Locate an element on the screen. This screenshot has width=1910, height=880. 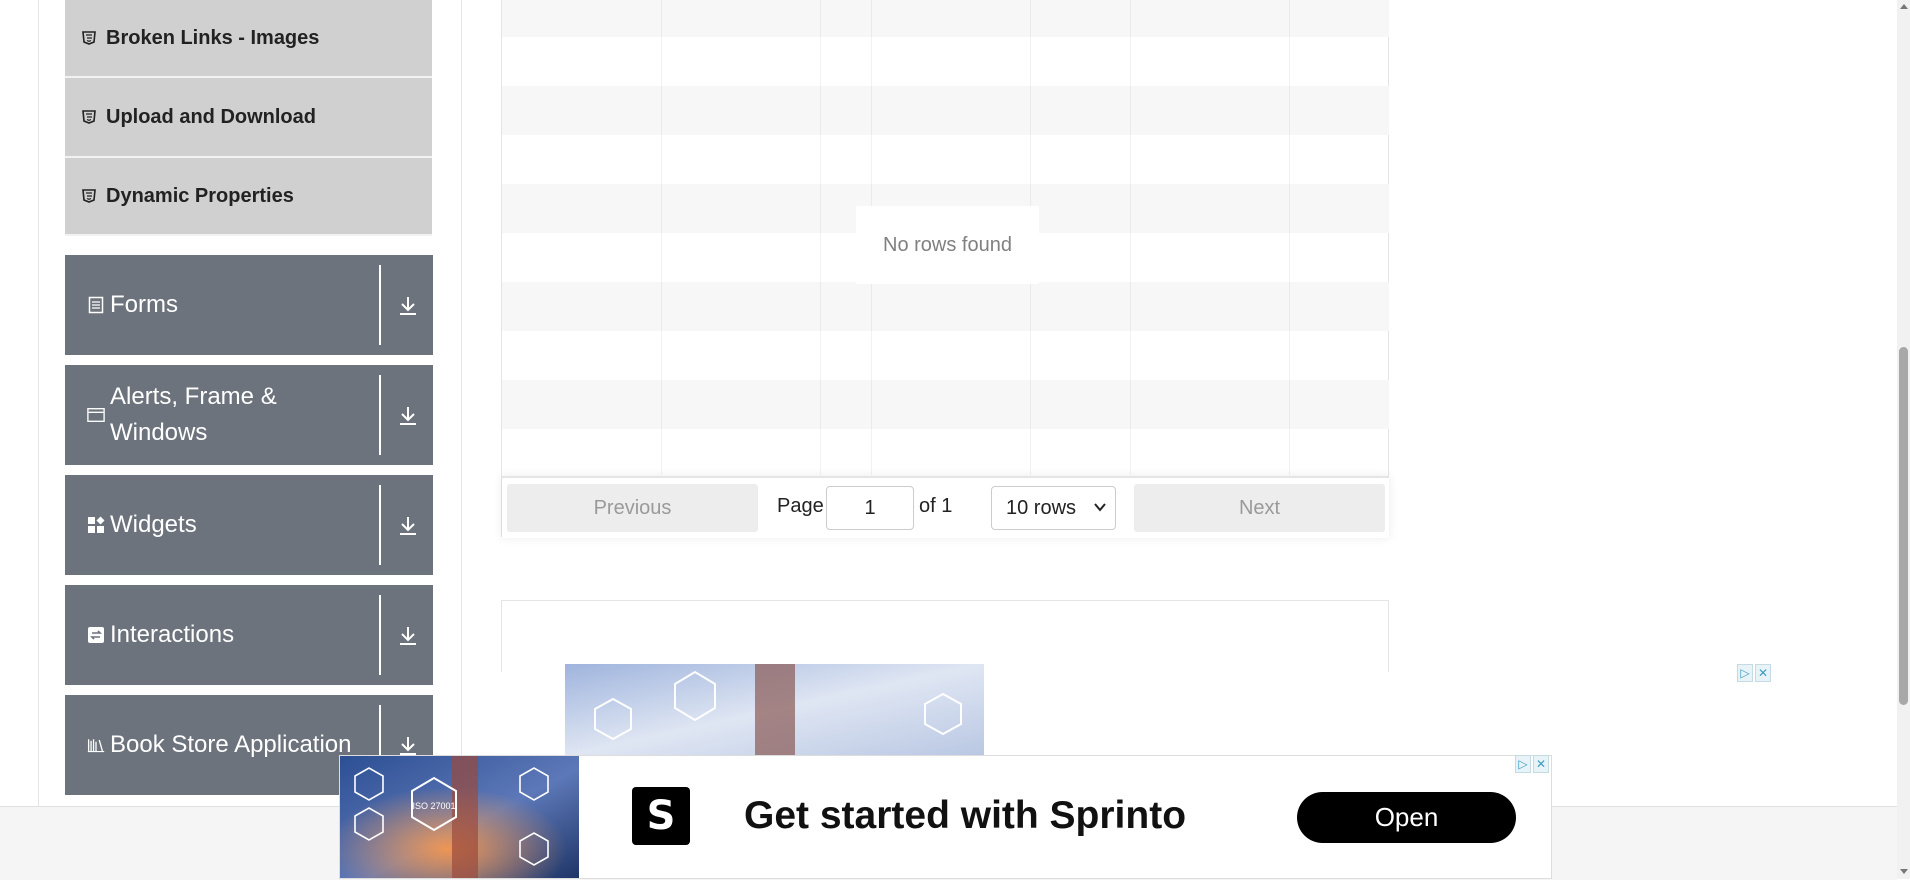
banner-headline: Get started with Sprinto is located at coordinates (965, 815).